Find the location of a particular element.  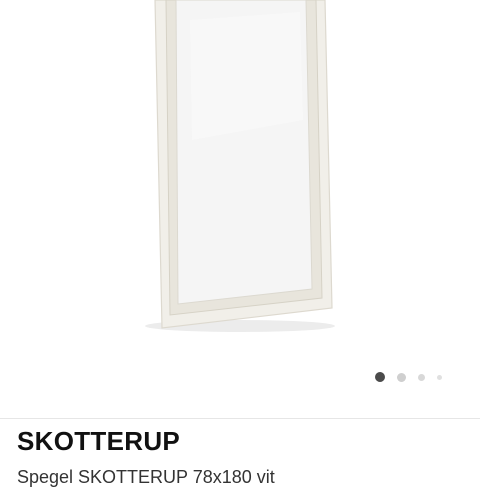

product-title: SKOTTERUP is located at coordinates (99, 441).